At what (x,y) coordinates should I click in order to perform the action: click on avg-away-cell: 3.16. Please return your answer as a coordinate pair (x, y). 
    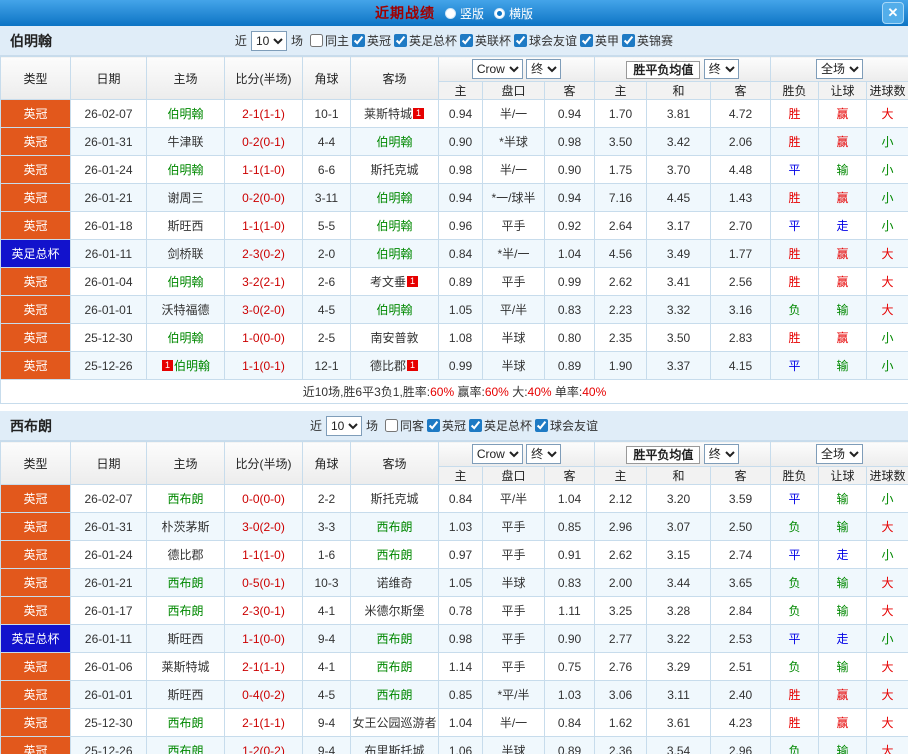
    Looking at the image, I should click on (741, 309).